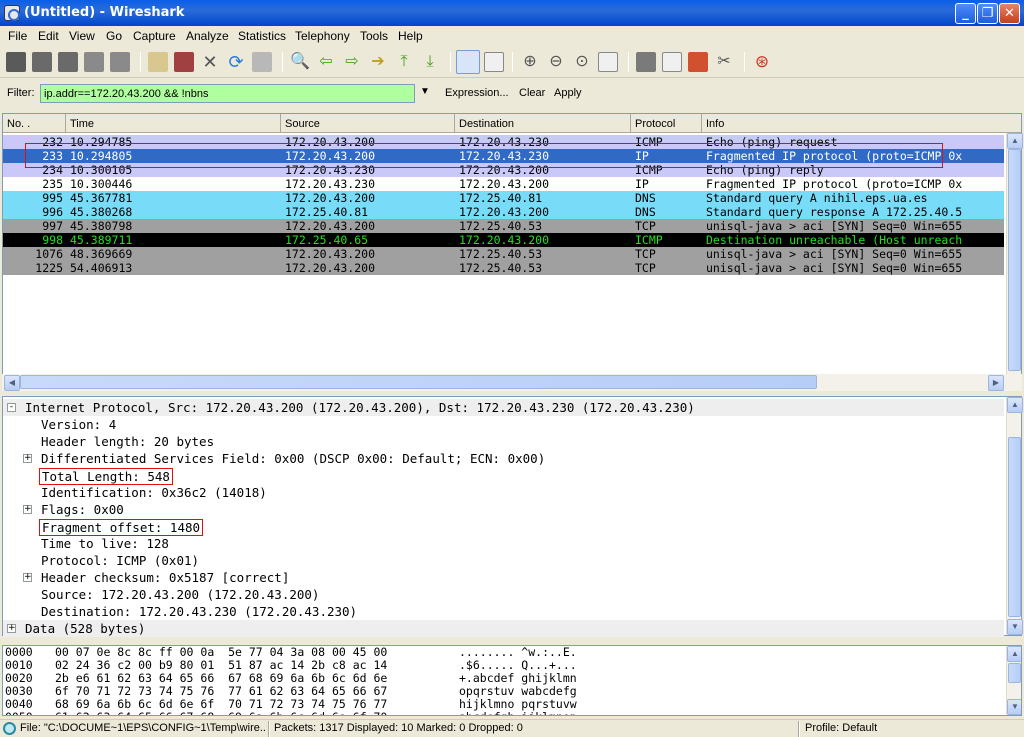 Image resolution: width=1024 pixels, height=737 pixels. I want to click on menu-tools: Tools, so click(374, 36).